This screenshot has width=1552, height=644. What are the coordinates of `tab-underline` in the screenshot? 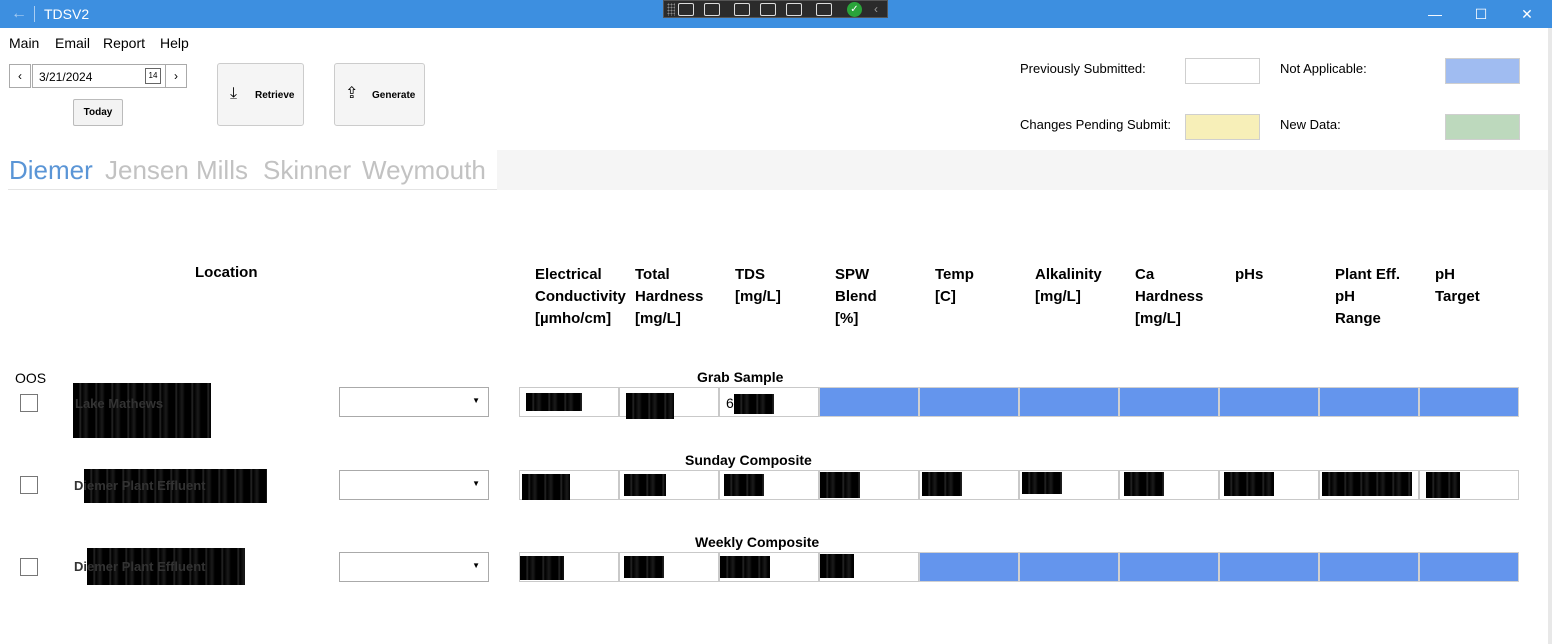 It's located at (252, 189).